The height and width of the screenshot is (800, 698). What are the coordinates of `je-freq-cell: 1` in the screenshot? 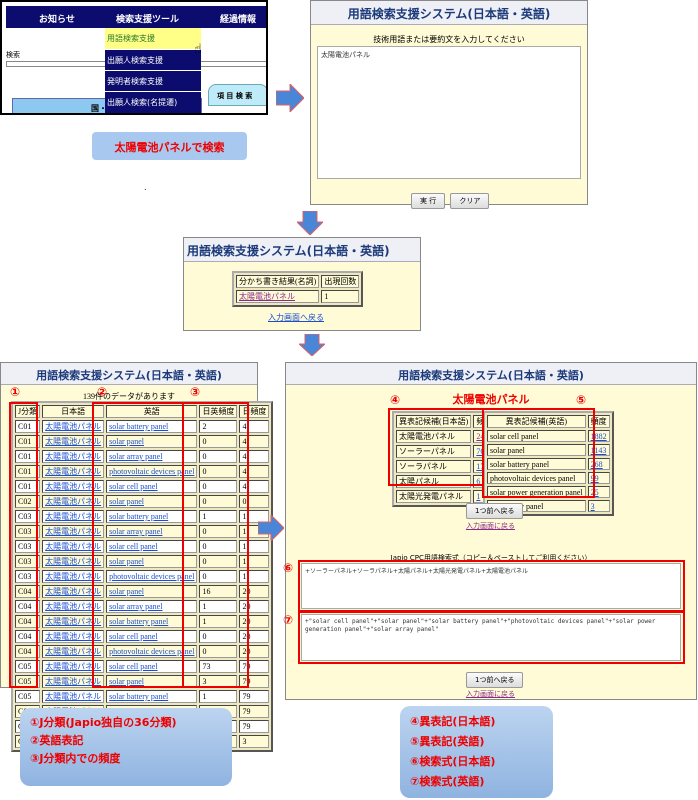 It's located at (218, 696).